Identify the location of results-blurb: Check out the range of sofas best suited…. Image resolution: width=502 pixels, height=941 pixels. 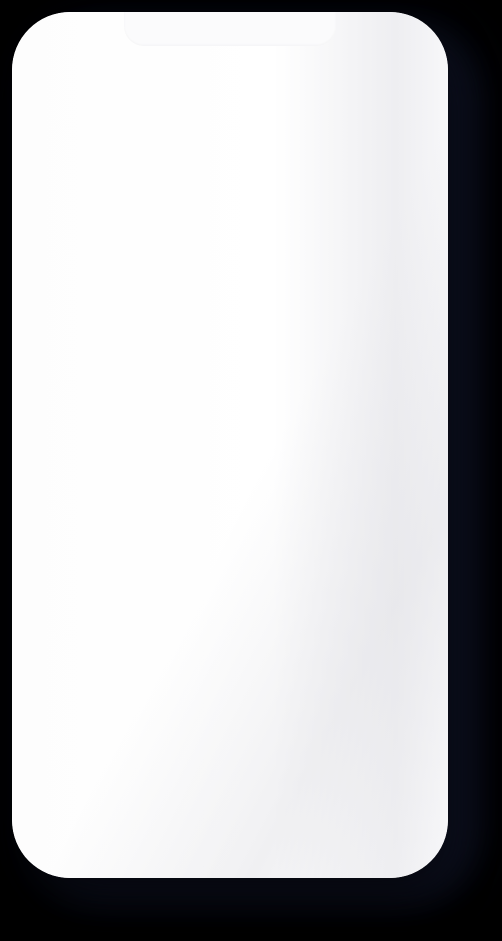
(214, 391).